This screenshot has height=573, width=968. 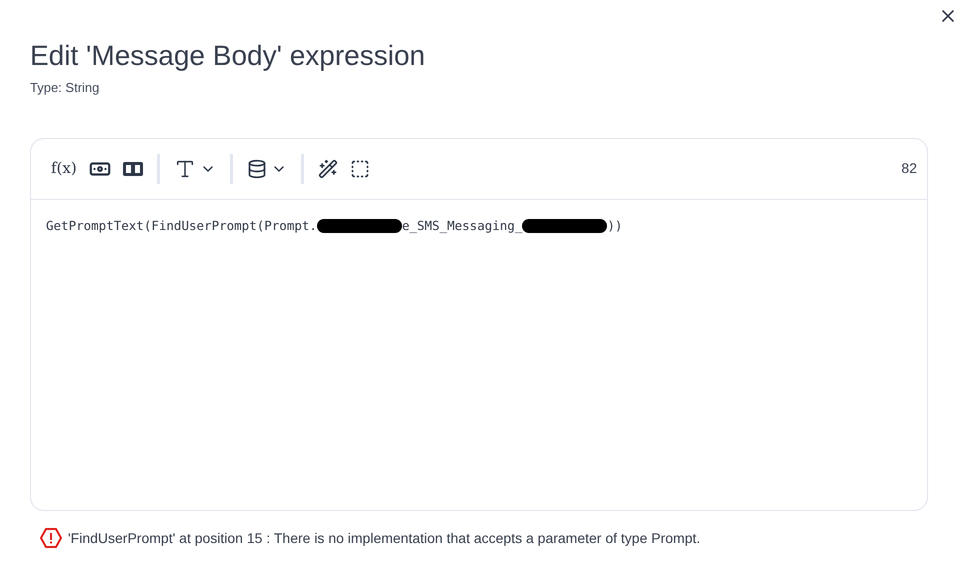 What do you see at coordinates (614, 225) in the screenshot?
I see `code-text: ))` at bounding box center [614, 225].